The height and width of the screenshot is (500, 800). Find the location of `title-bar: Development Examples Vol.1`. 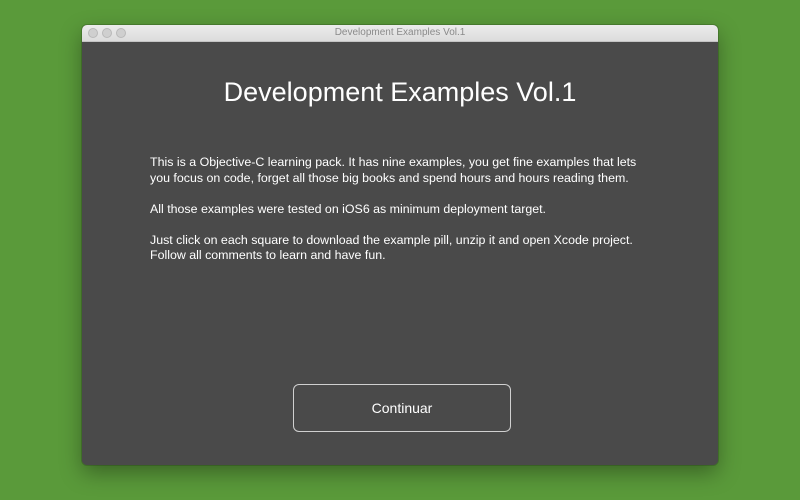

title-bar: Development Examples Vol.1 is located at coordinates (400, 33).